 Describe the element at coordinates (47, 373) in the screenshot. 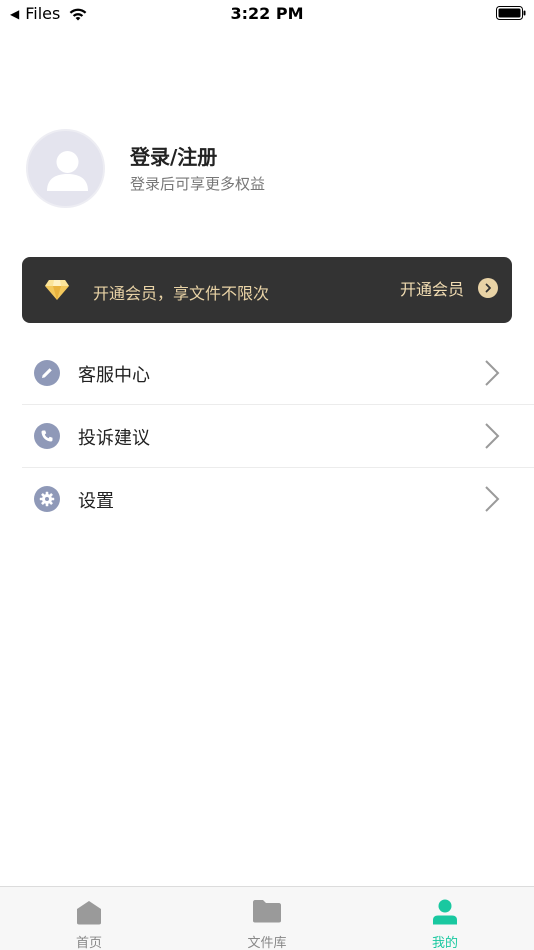

I see `pencil-icon` at that location.